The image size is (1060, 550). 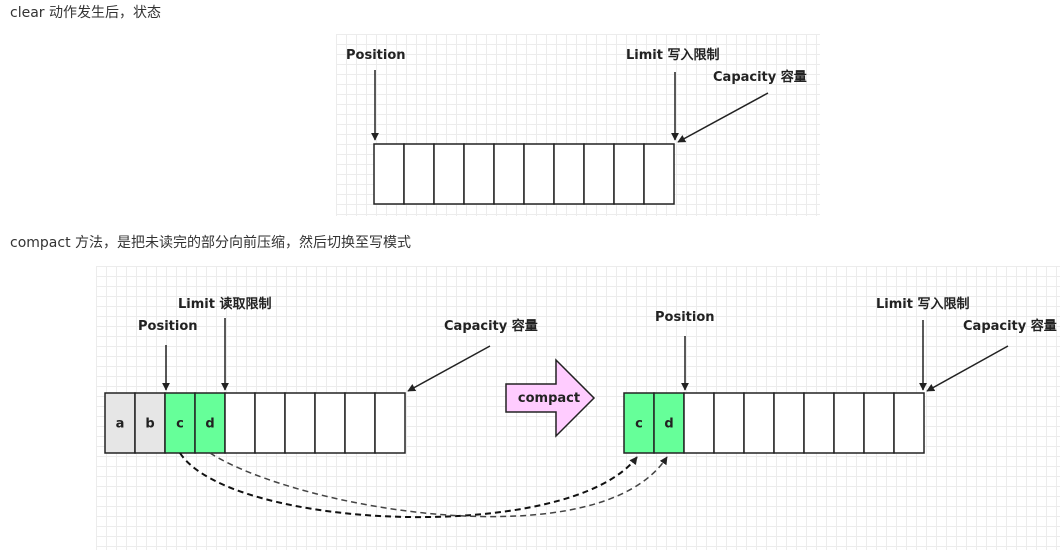 I want to click on before-capacity-label: Capacity 容量, so click(x=491, y=326).